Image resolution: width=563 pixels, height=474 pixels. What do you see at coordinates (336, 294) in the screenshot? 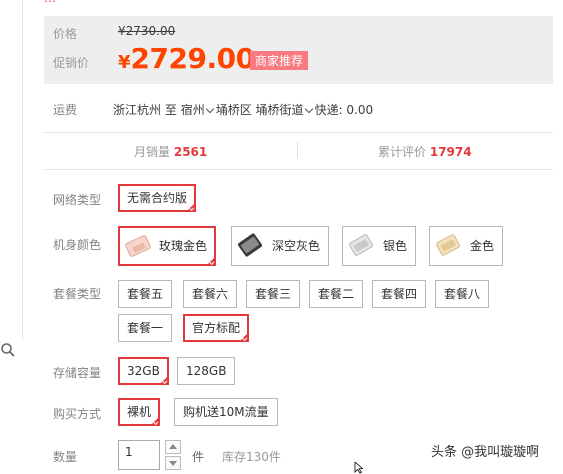
I see `package-option-2: 套餐二` at bounding box center [336, 294].